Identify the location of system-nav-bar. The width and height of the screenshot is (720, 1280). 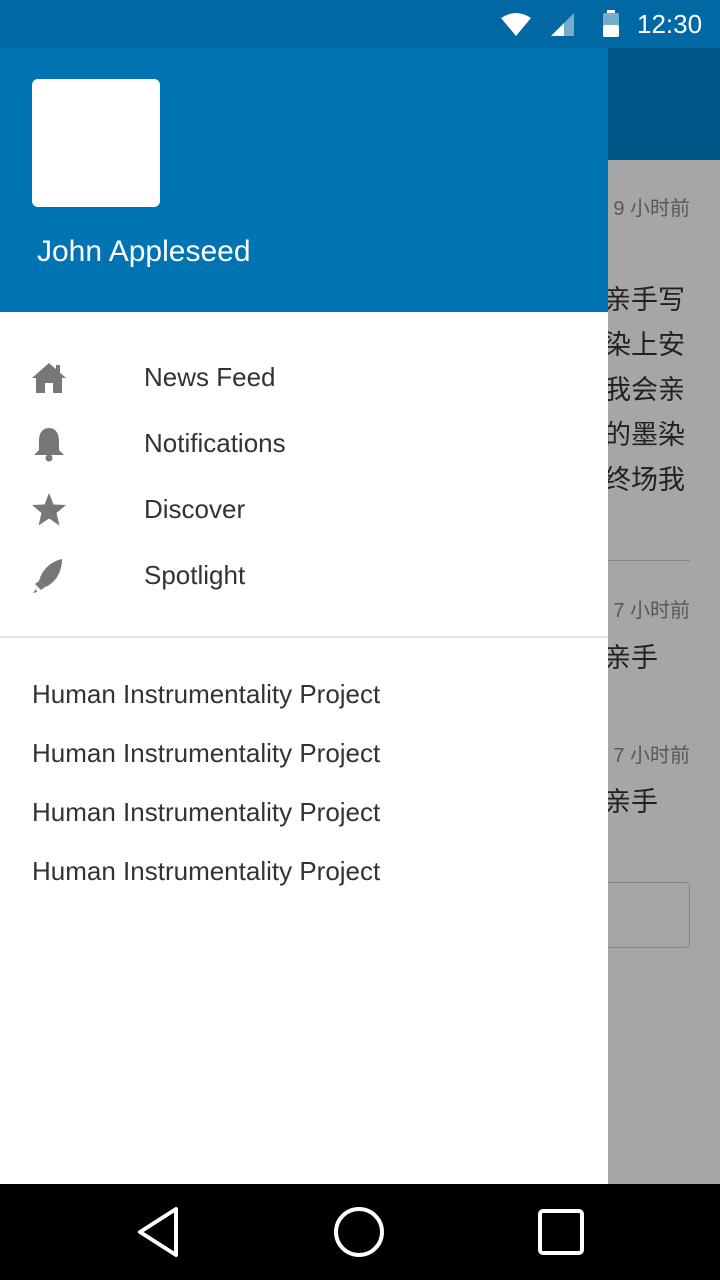
(360, 1232).